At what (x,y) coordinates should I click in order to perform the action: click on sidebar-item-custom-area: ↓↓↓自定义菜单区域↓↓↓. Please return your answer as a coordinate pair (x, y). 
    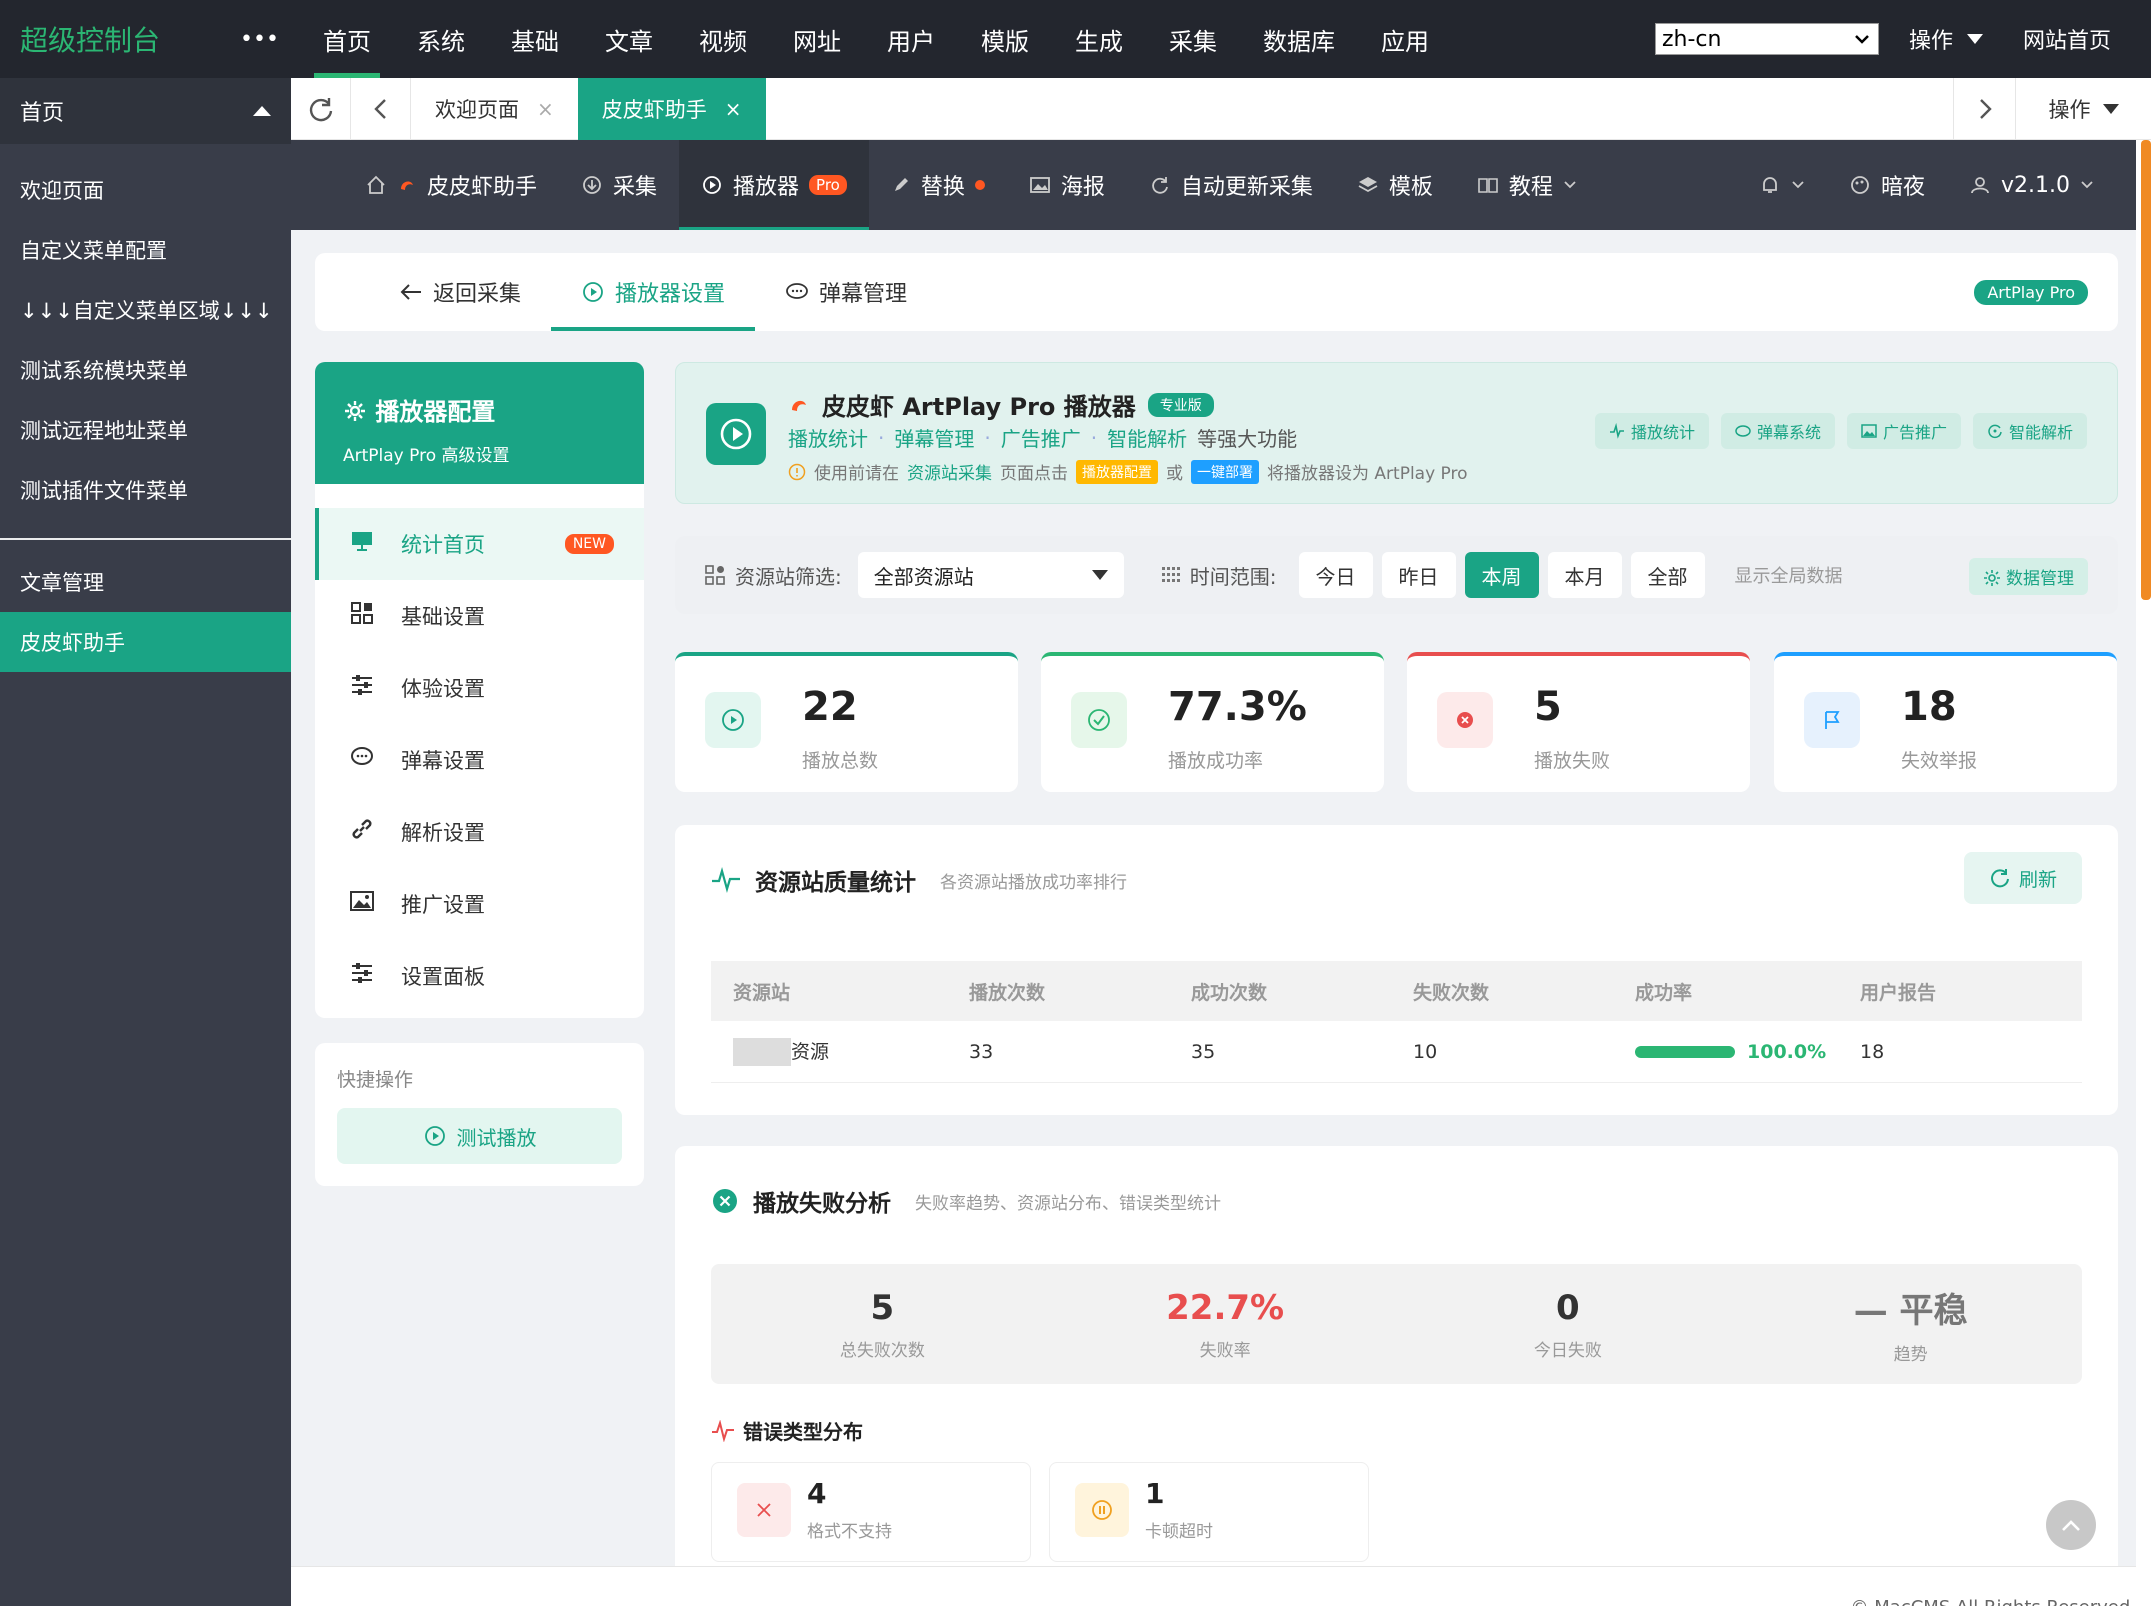
    Looking at the image, I should click on (145, 310).